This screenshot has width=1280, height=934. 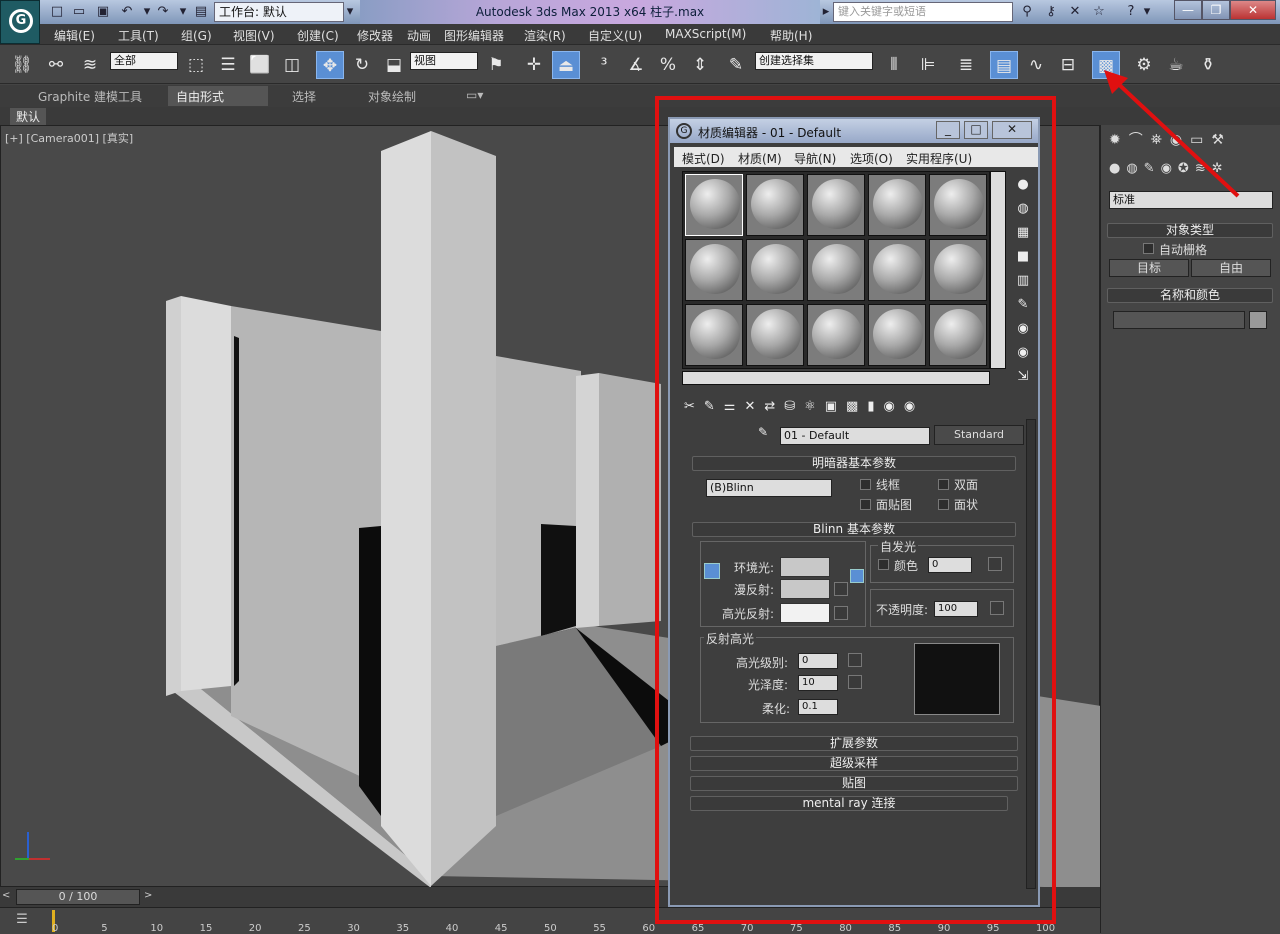 I want to click on auto-grid-label: 自动栅格, so click(x=1183, y=250).